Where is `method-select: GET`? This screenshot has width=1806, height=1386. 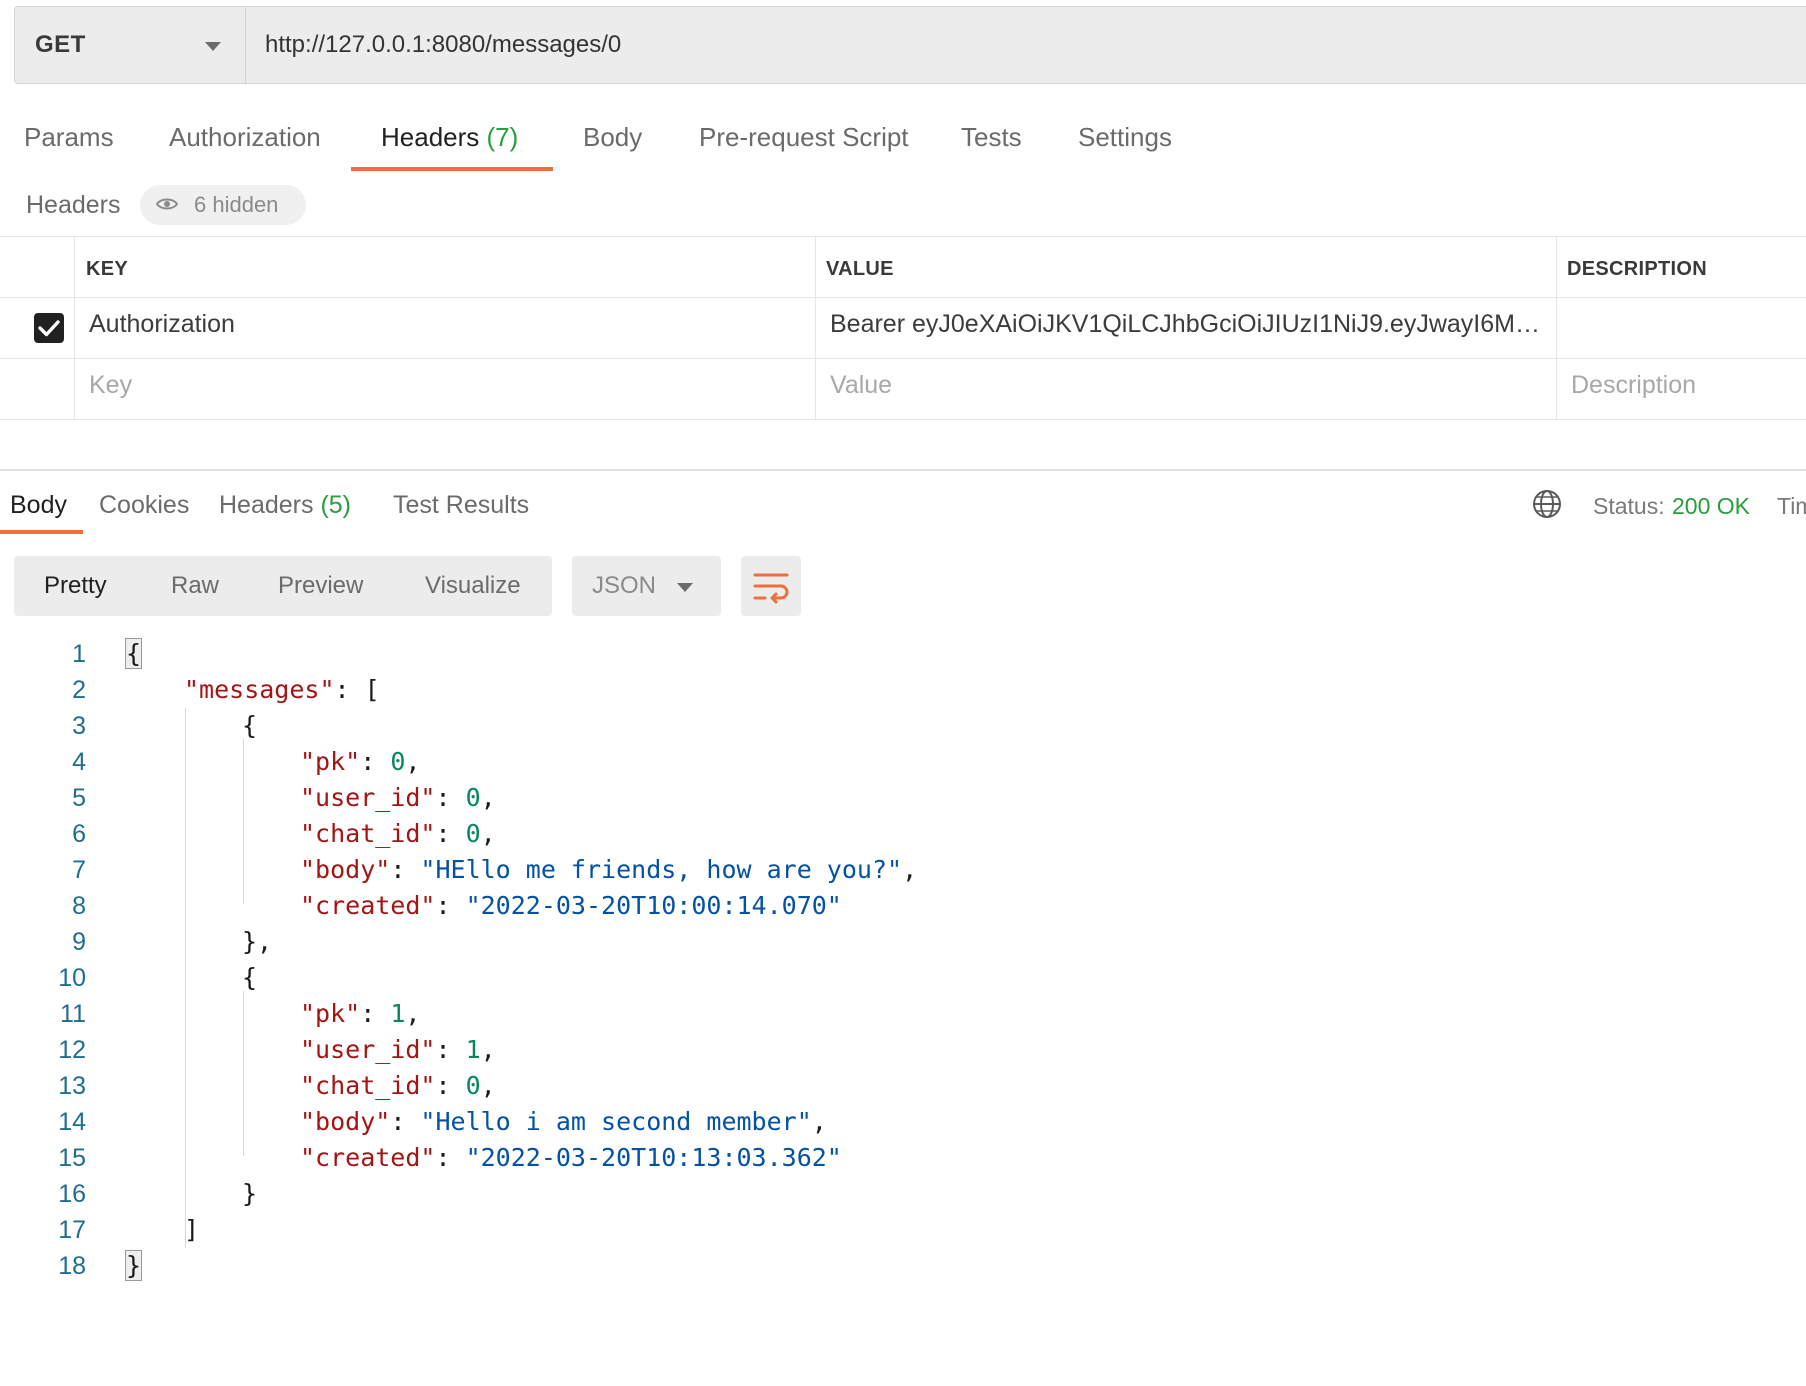
method-select: GET is located at coordinates (130, 45).